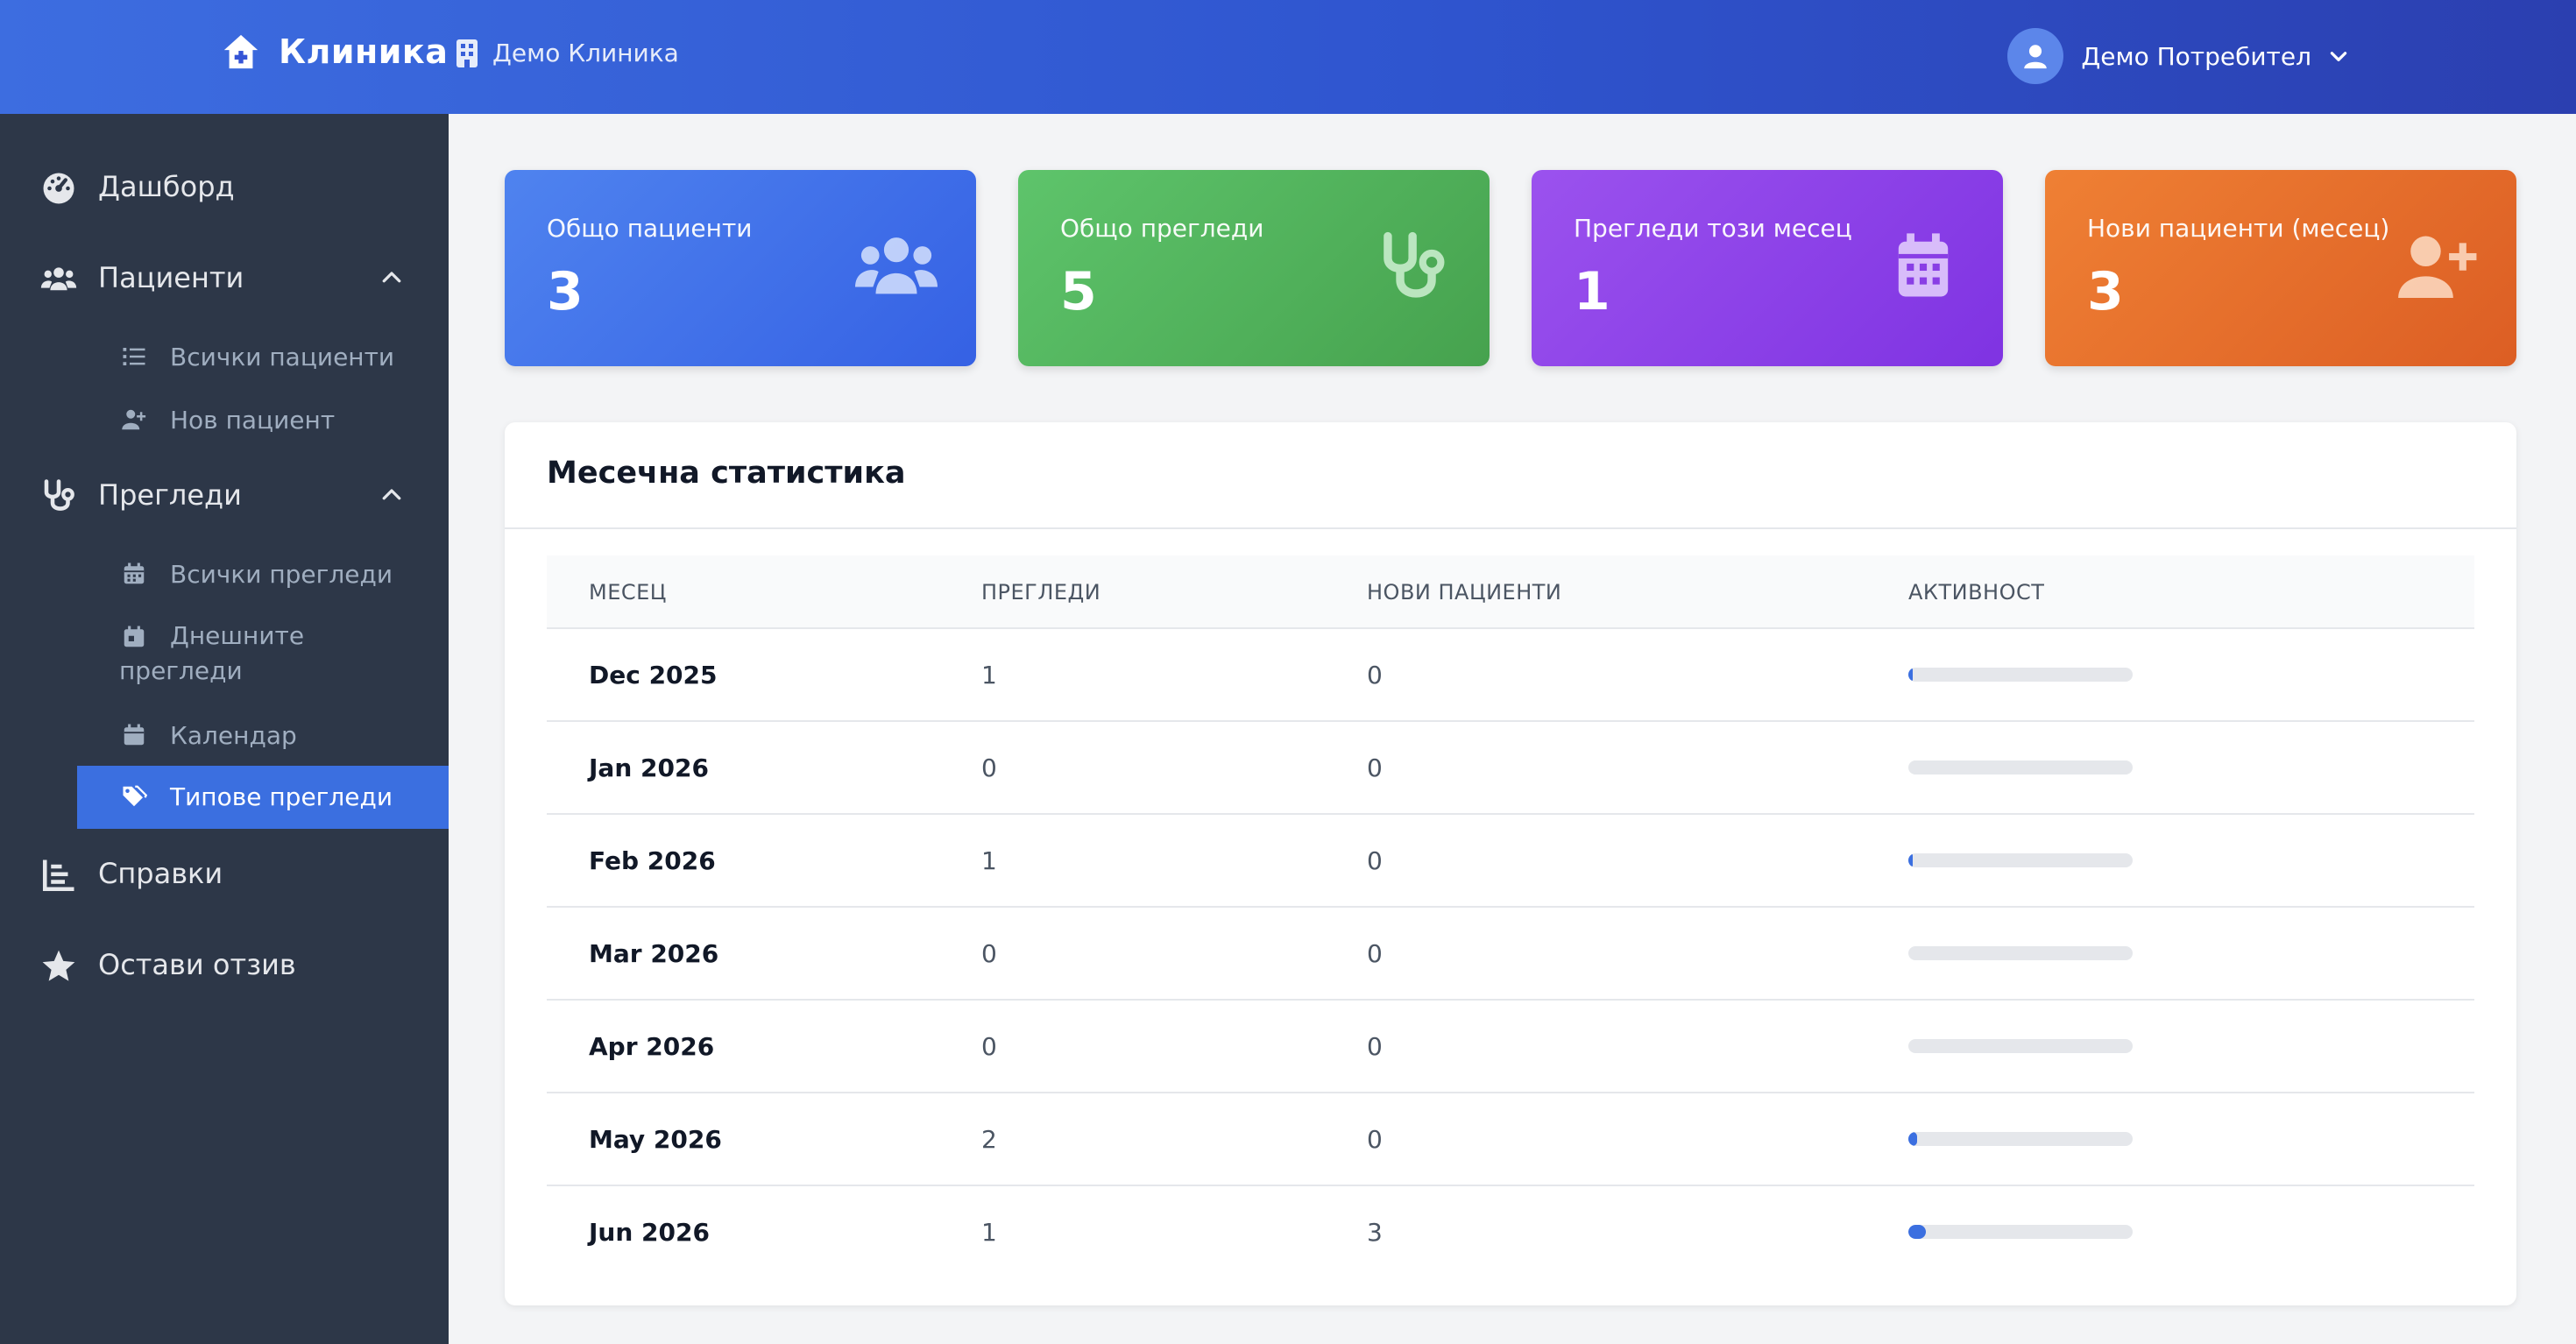 The height and width of the screenshot is (1344, 2576). What do you see at coordinates (171, 277) in the screenshot?
I see `sidebar-label-patients: Пациенти` at bounding box center [171, 277].